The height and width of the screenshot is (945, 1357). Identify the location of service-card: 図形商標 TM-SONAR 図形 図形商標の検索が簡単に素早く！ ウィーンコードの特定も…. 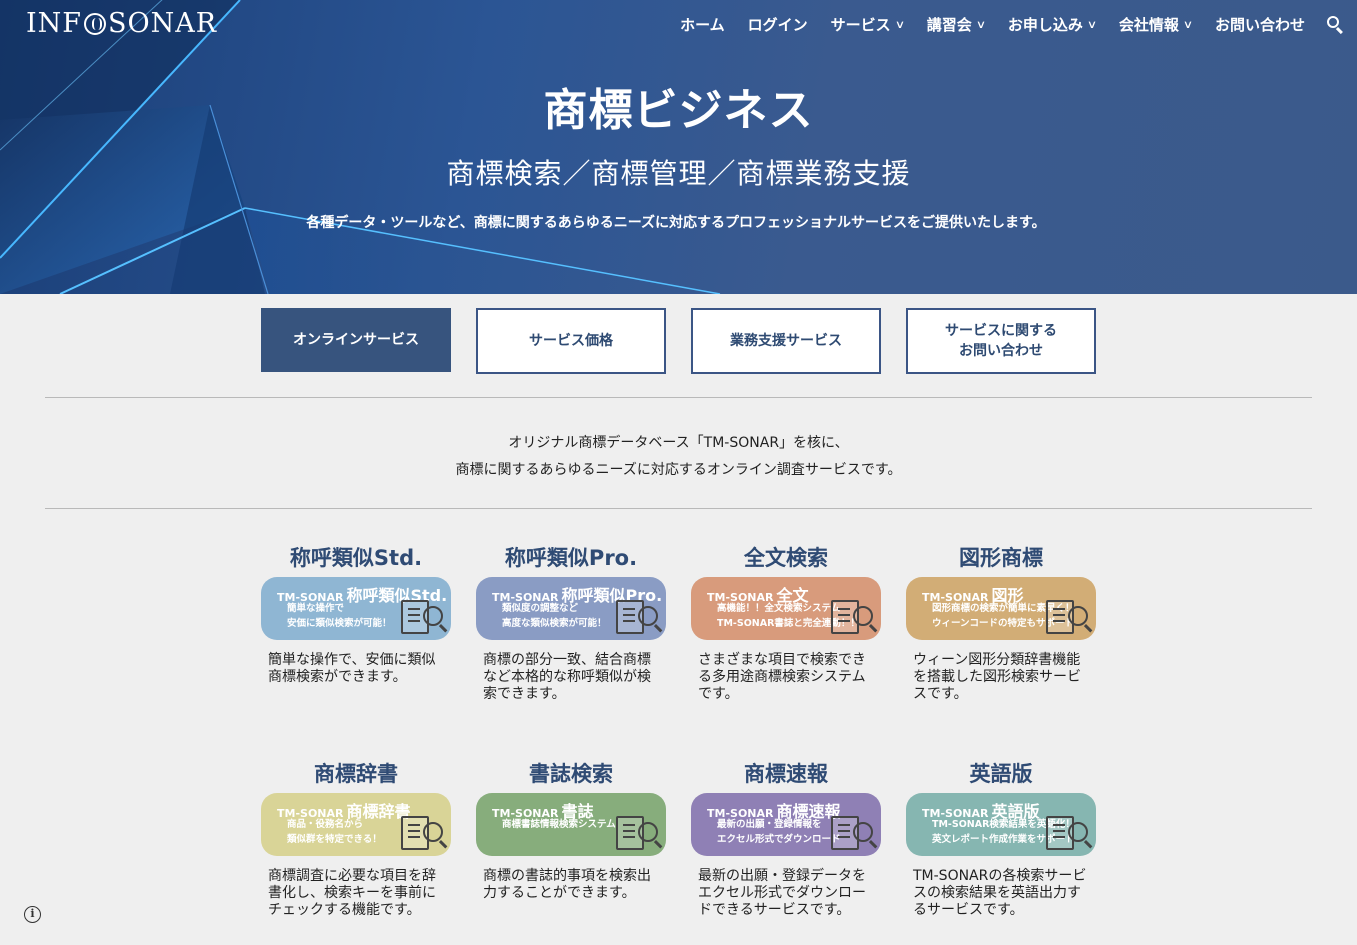
(1001, 623).